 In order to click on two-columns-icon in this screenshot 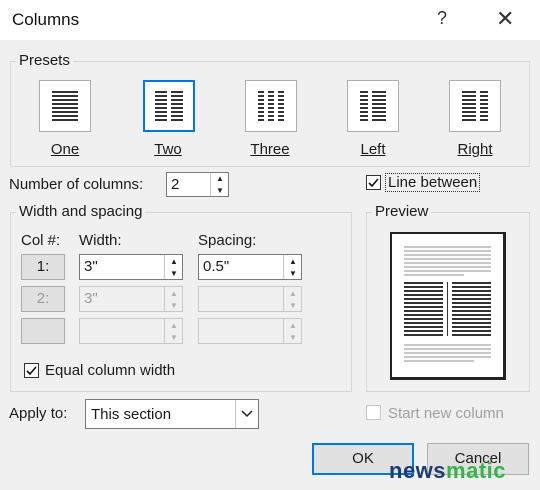, I will do `click(169, 106)`.